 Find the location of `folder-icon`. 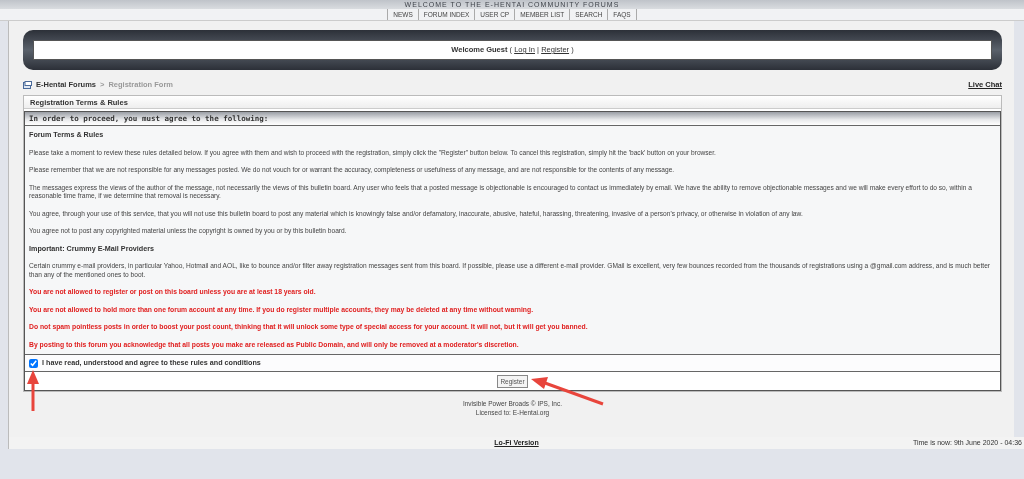

folder-icon is located at coordinates (27, 85).